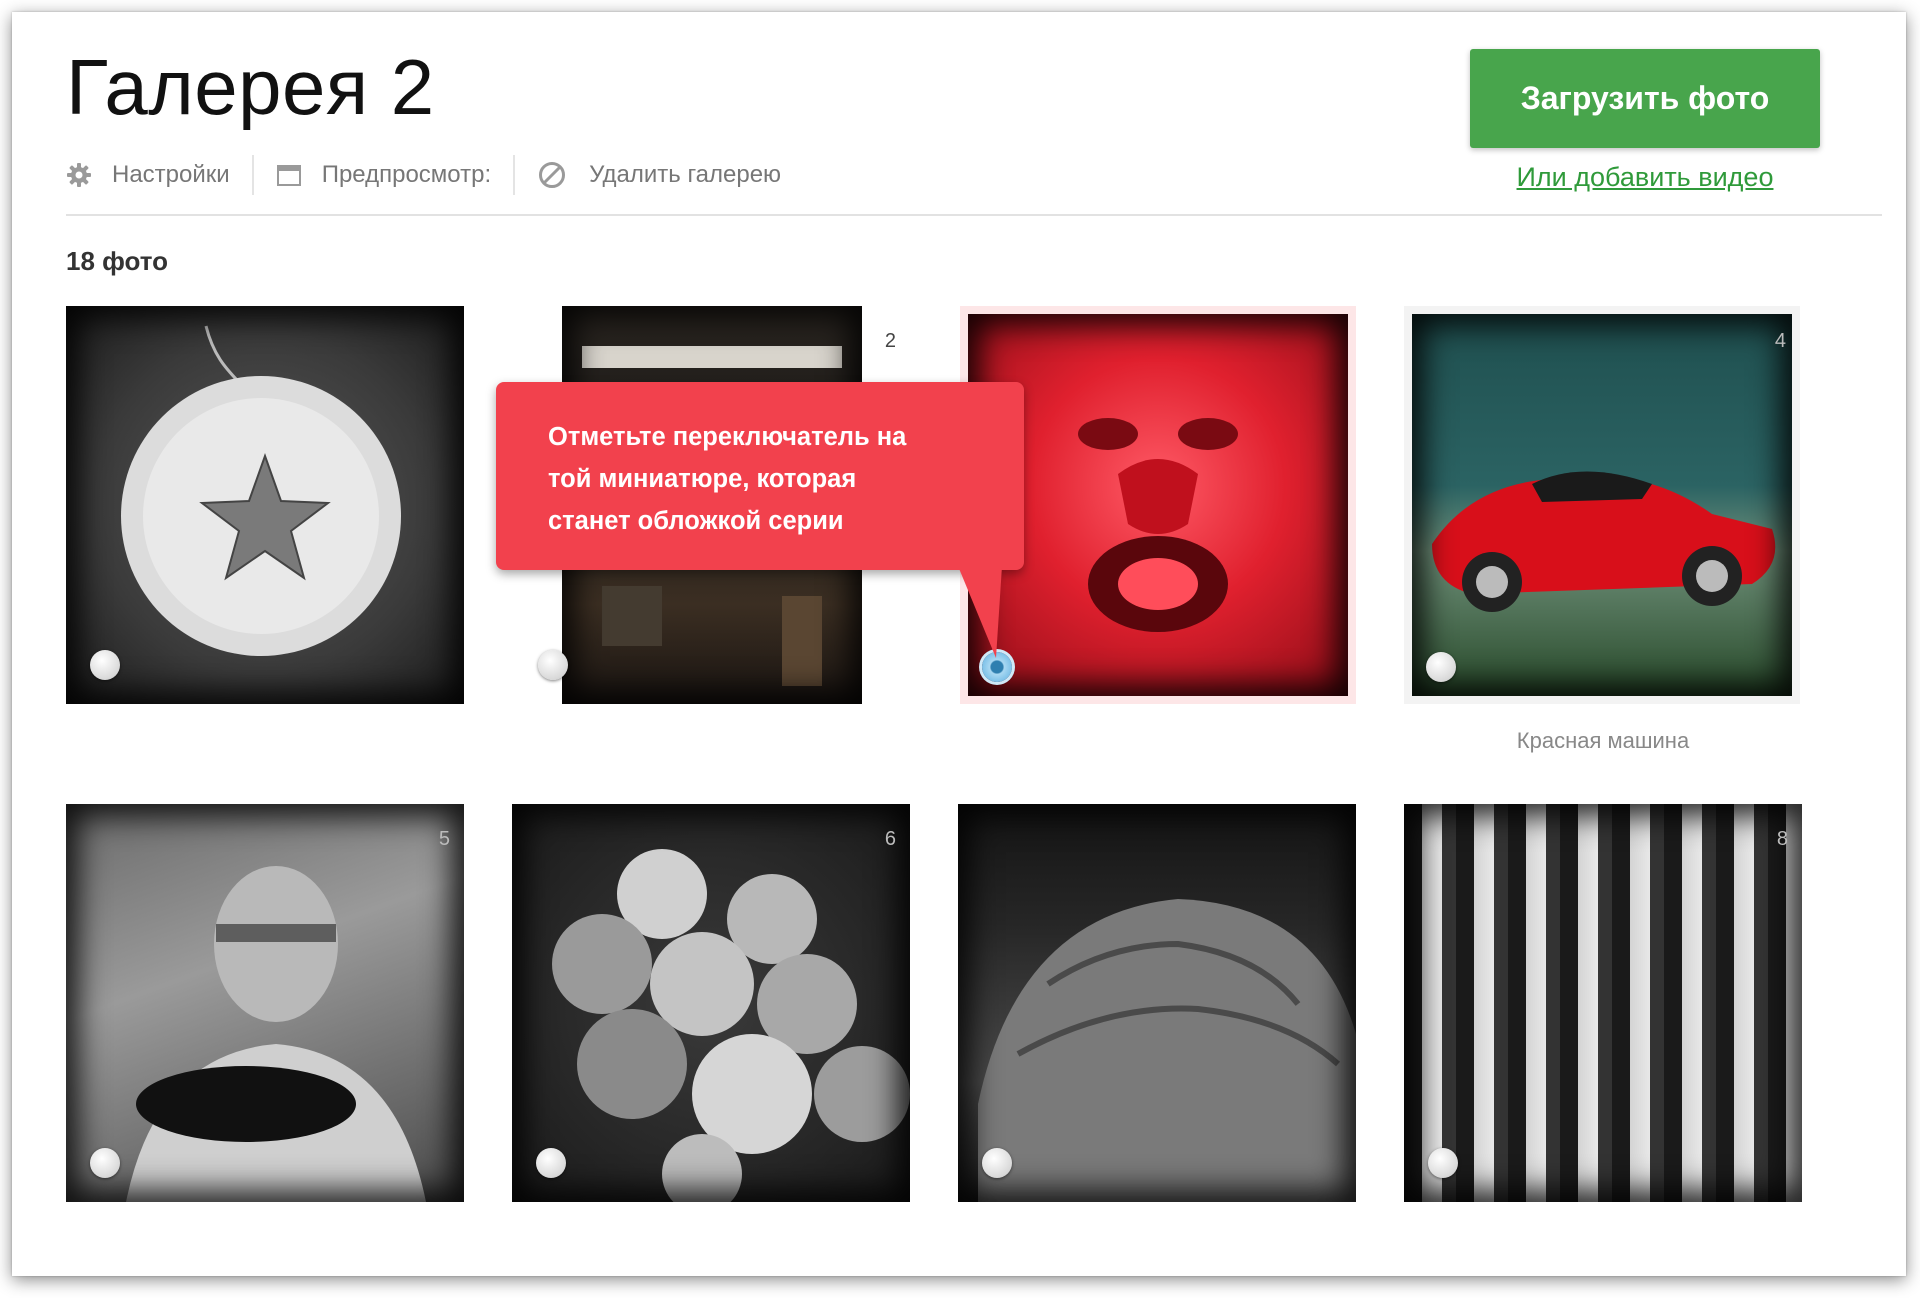 The height and width of the screenshot is (1298, 1920). I want to click on tortoise-image, so click(1167, 1050).